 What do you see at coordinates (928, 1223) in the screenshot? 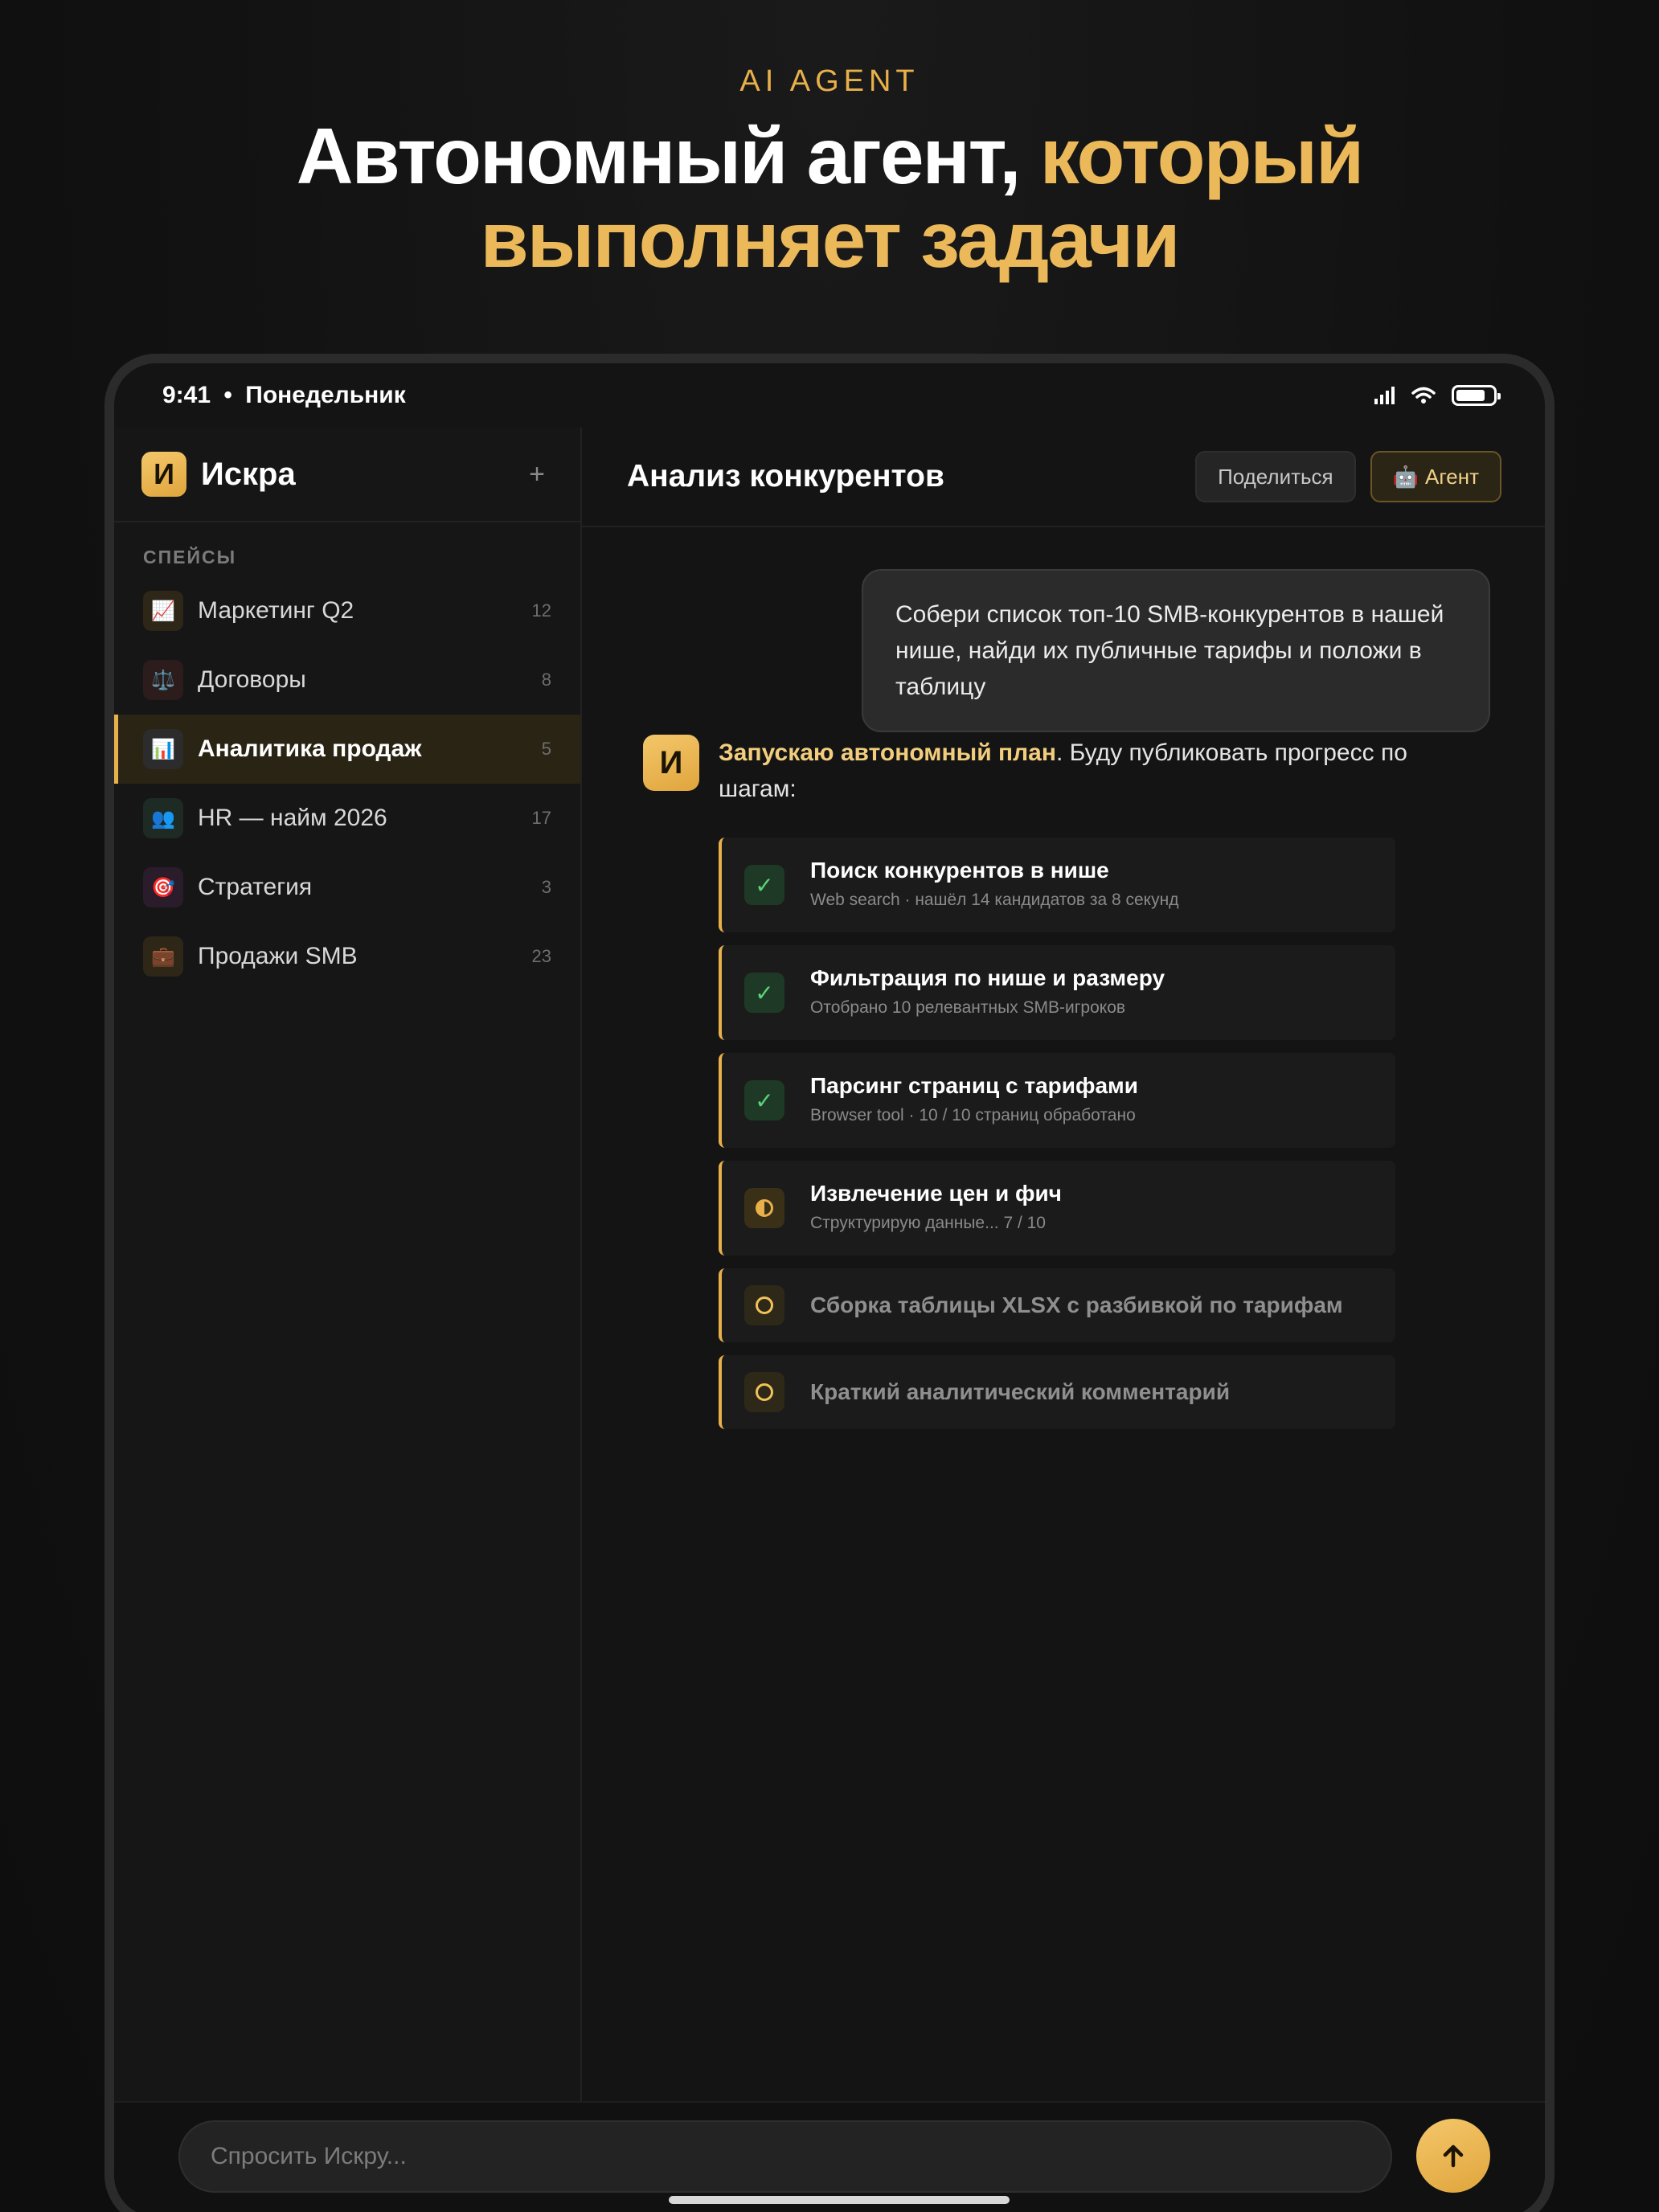
I see `step-subtitle: Структурирую данные... 7 / 10` at bounding box center [928, 1223].